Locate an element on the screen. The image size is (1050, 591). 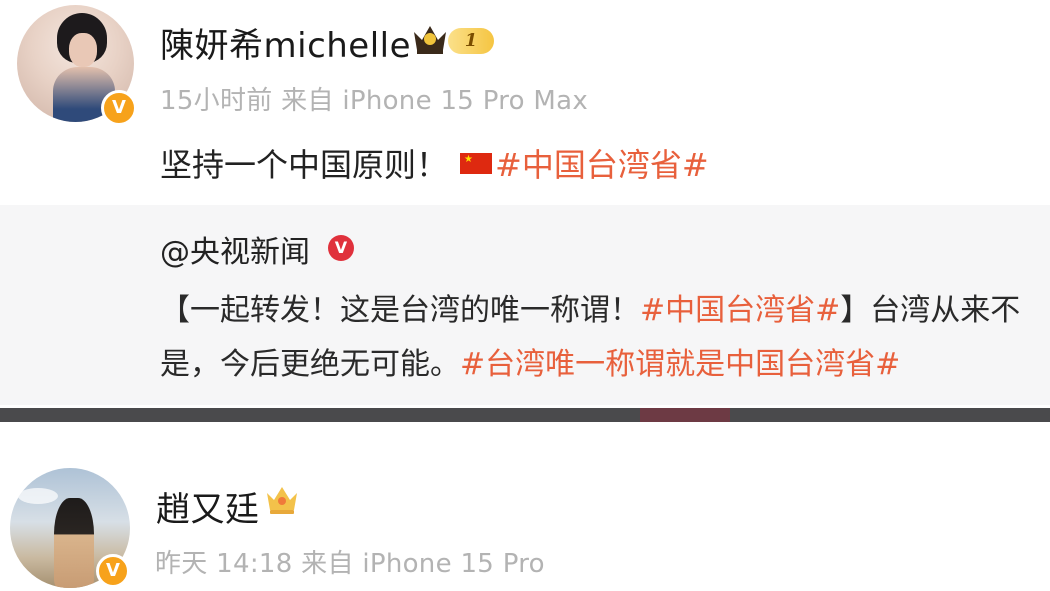
repost-line2-hashtag: #台湾唯一称谓就是中国台湾省# is located at coordinates (680, 364).